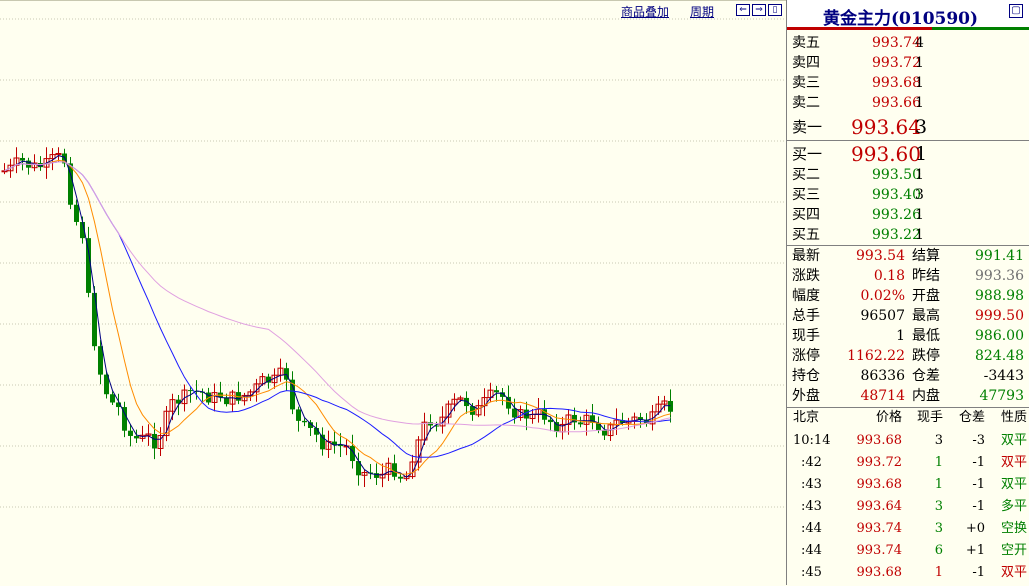 The height and width of the screenshot is (586, 1029). What do you see at coordinates (908, 296) in the screenshot?
I see `stat-row: 幅度 0.02% 开盘 988.98` at bounding box center [908, 296].